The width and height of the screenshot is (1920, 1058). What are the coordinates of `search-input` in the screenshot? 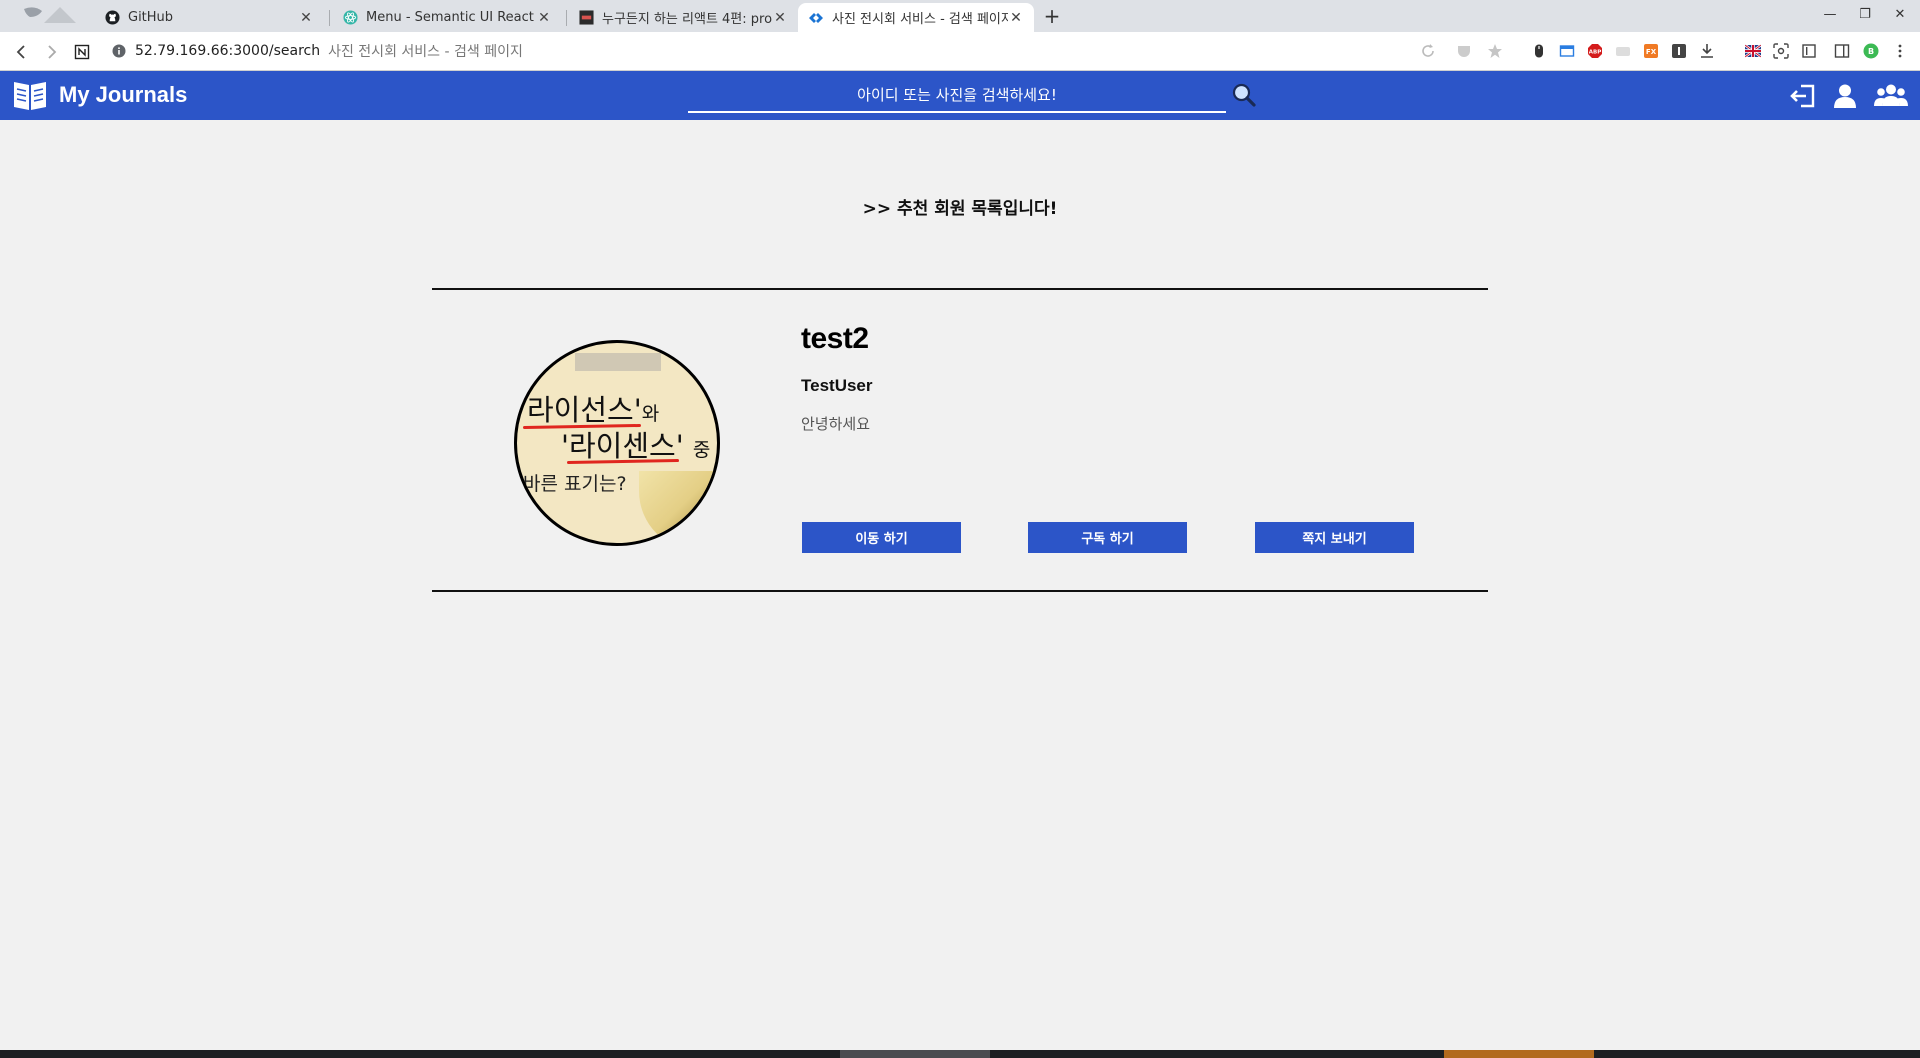 It's located at (957, 95).